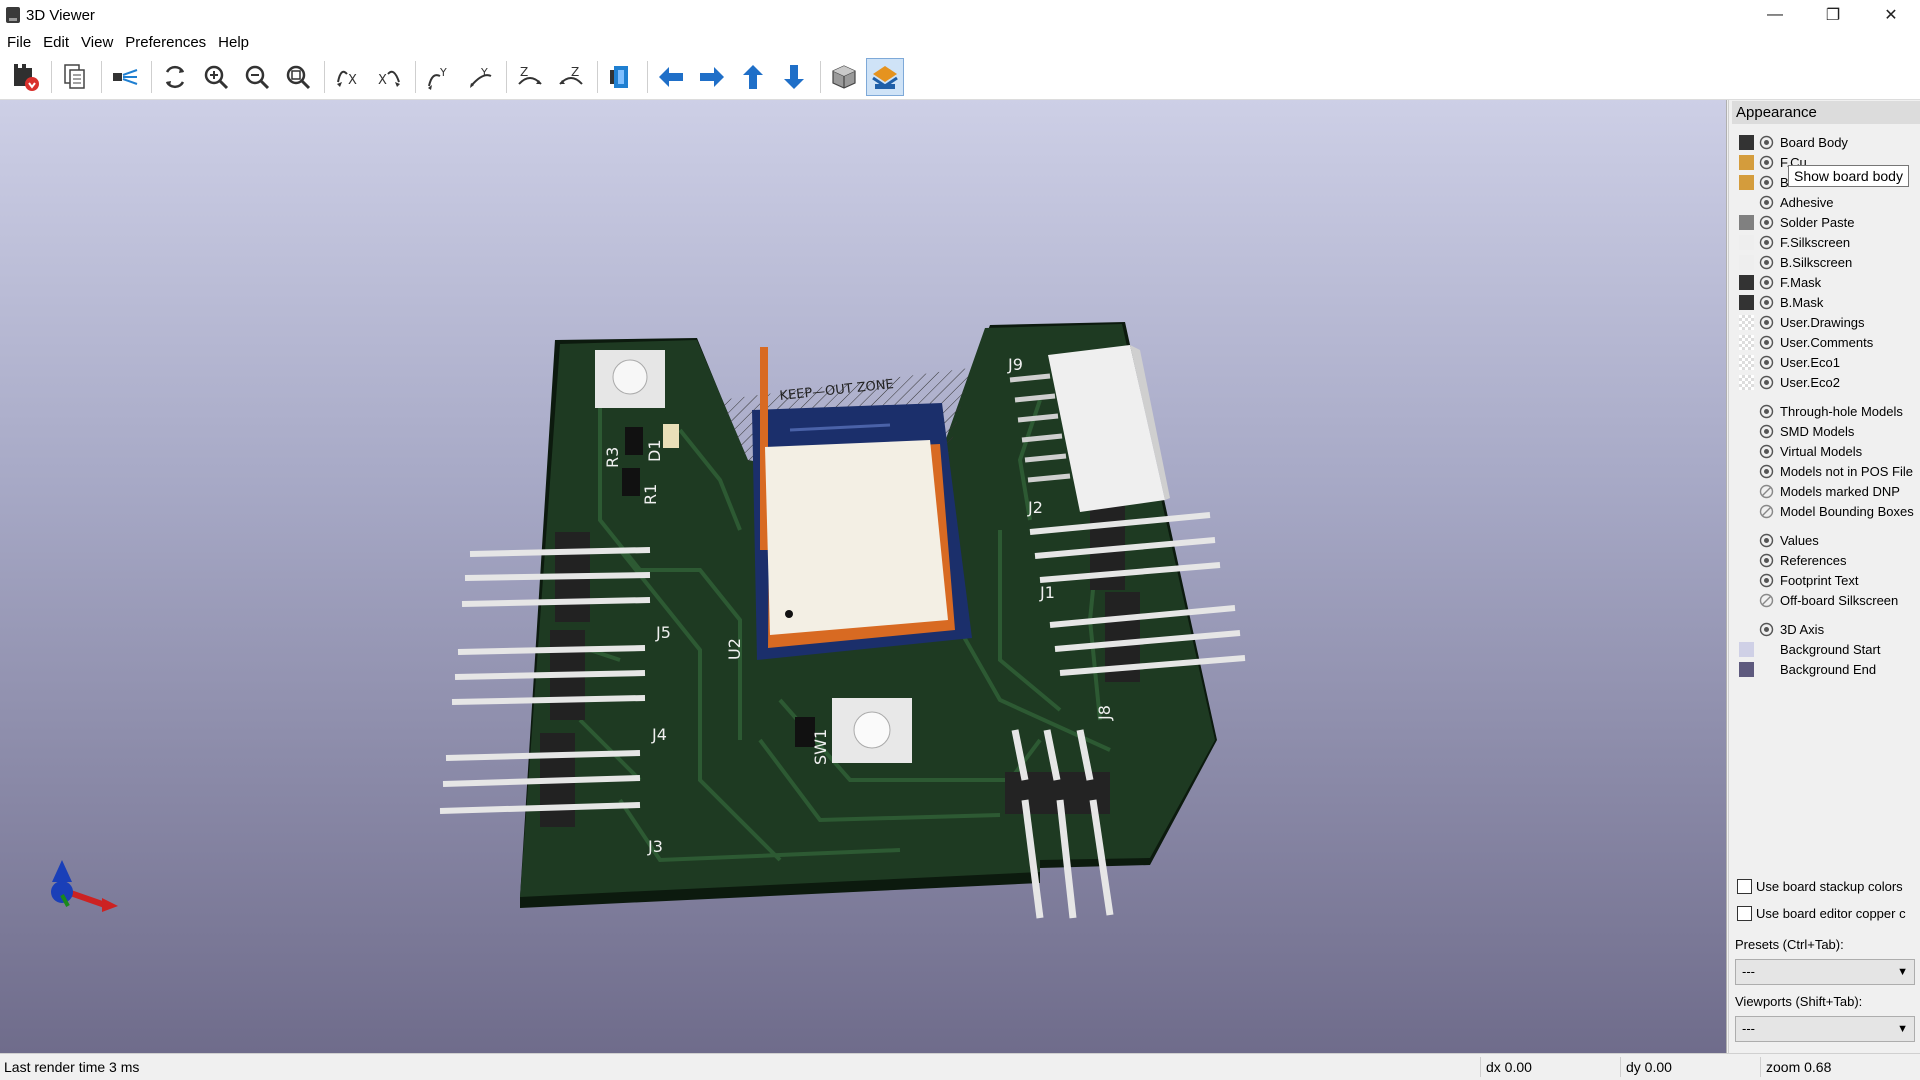  What do you see at coordinates (125, 77) in the screenshot?
I see `raytracing-icon` at bounding box center [125, 77].